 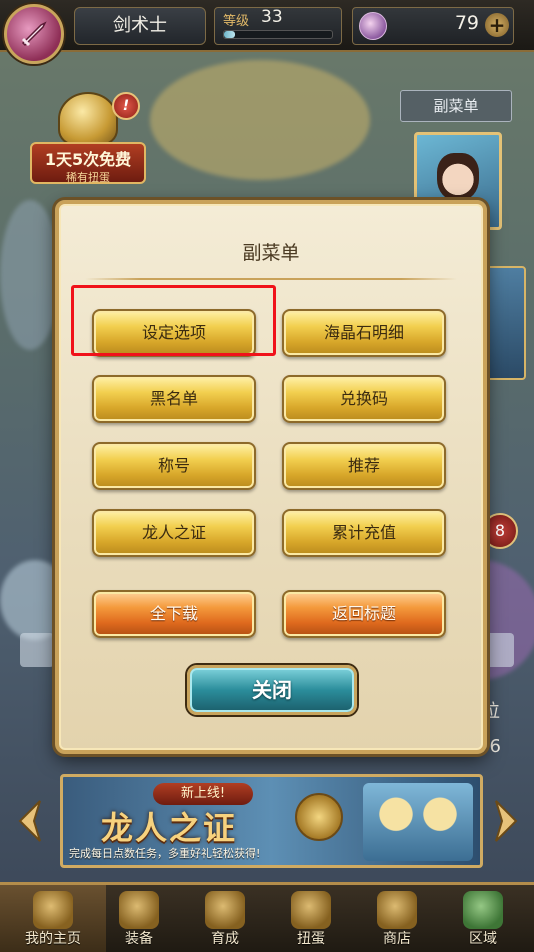 What do you see at coordinates (236, 21) in the screenshot?
I see `level-label: 等级` at bounding box center [236, 21].